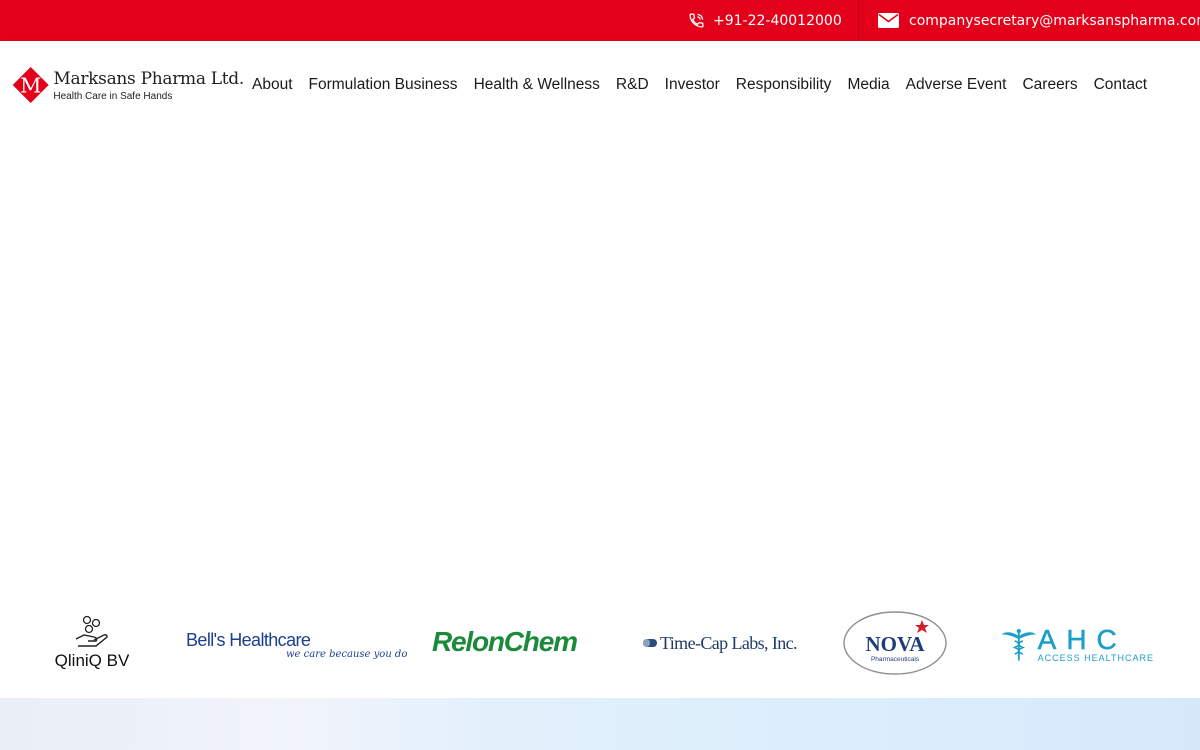  Describe the element at coordinates (347, 654) in the screenshot. I see `partner-bells-tagline: we care because you do` at that location.